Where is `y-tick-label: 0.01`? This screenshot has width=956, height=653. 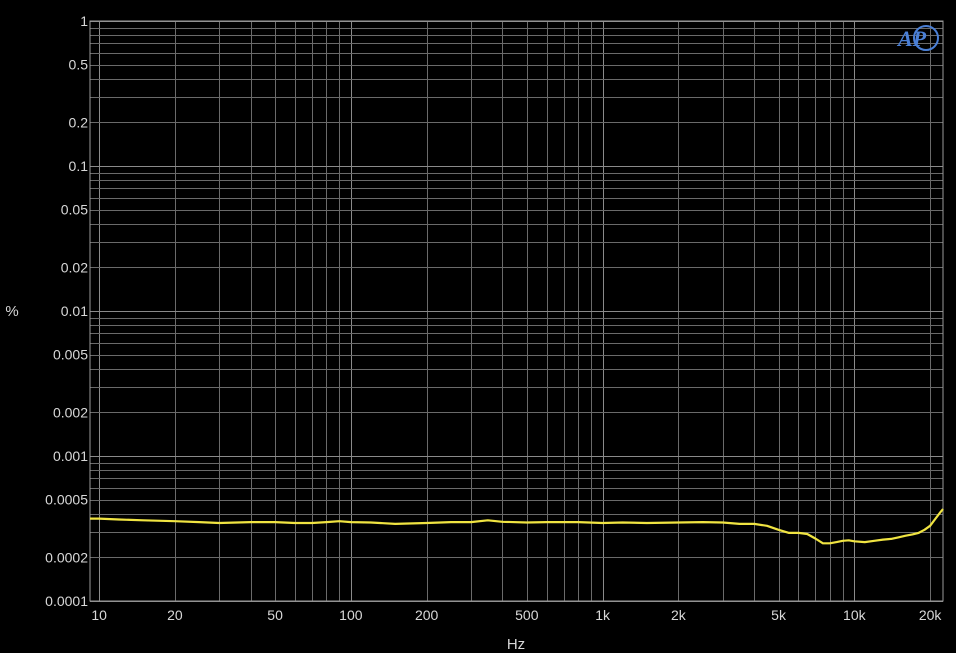 y-tick-label: 0.01 is located at coordinates (74, 311).